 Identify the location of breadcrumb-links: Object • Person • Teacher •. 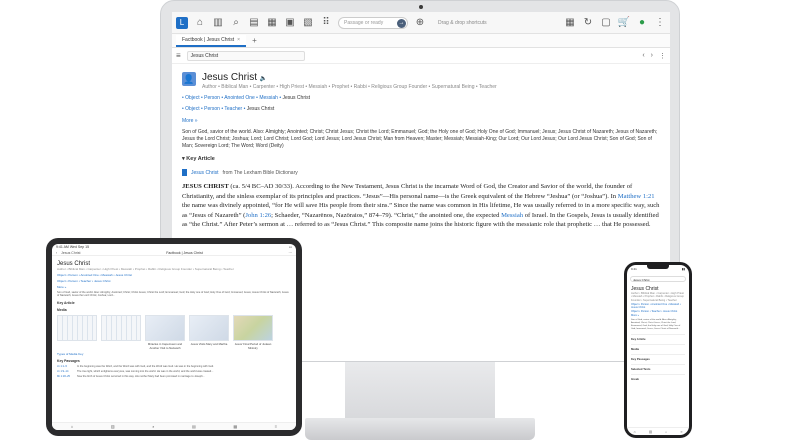
(215, 109).